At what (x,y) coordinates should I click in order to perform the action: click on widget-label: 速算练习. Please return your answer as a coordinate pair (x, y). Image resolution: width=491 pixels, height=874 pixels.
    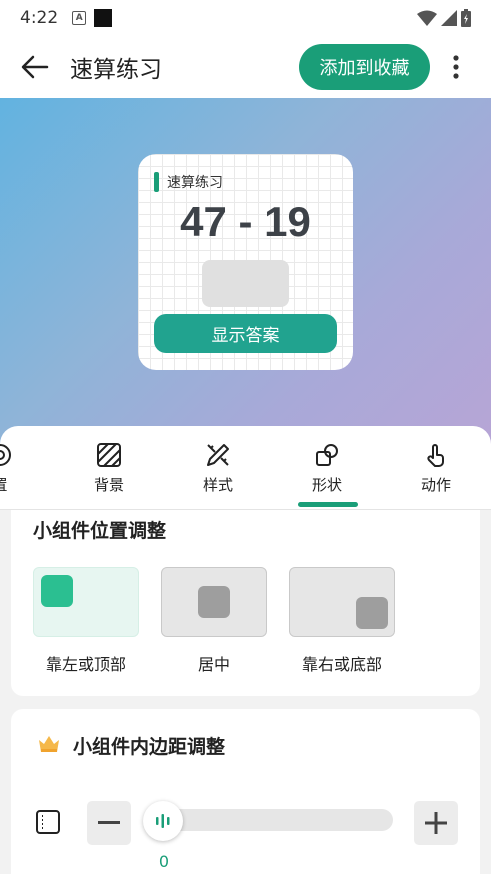
    Looking at the image, I should click on (188, 182).